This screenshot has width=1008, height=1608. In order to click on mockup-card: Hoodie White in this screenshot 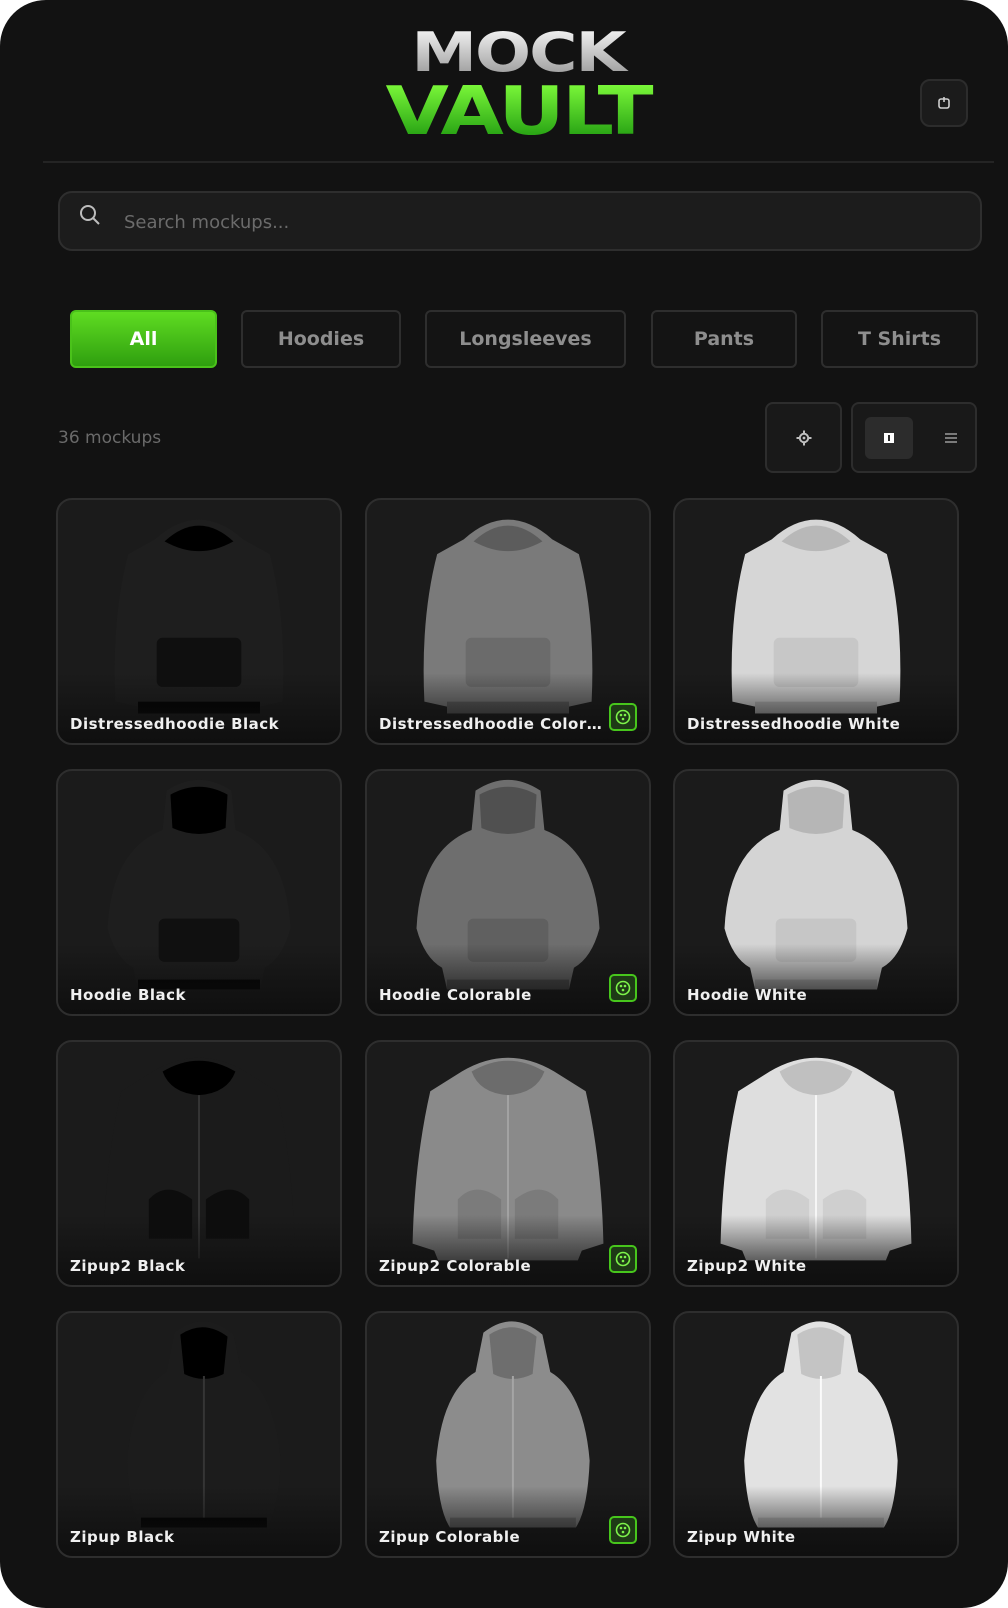, I will do `click(816, 892)`.